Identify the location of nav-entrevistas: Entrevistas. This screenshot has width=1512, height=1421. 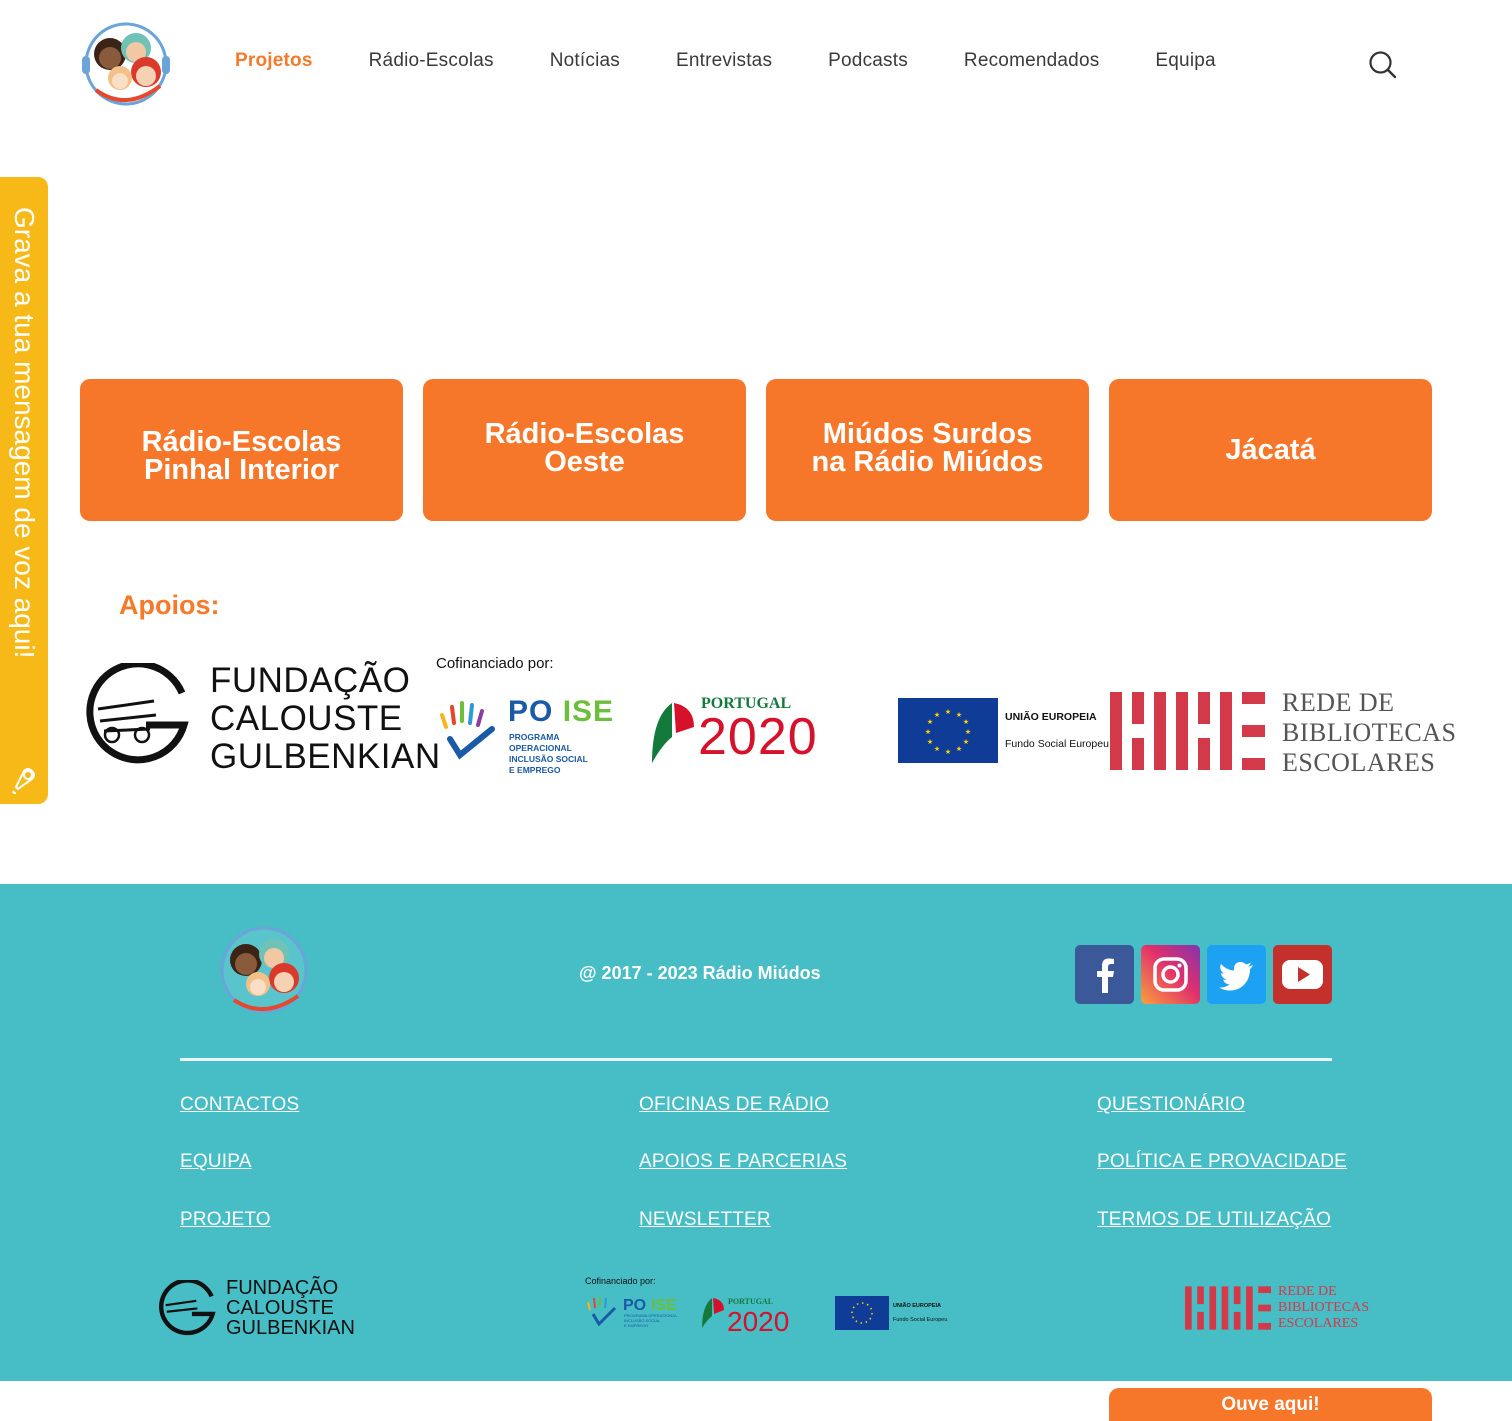
(724, 61).